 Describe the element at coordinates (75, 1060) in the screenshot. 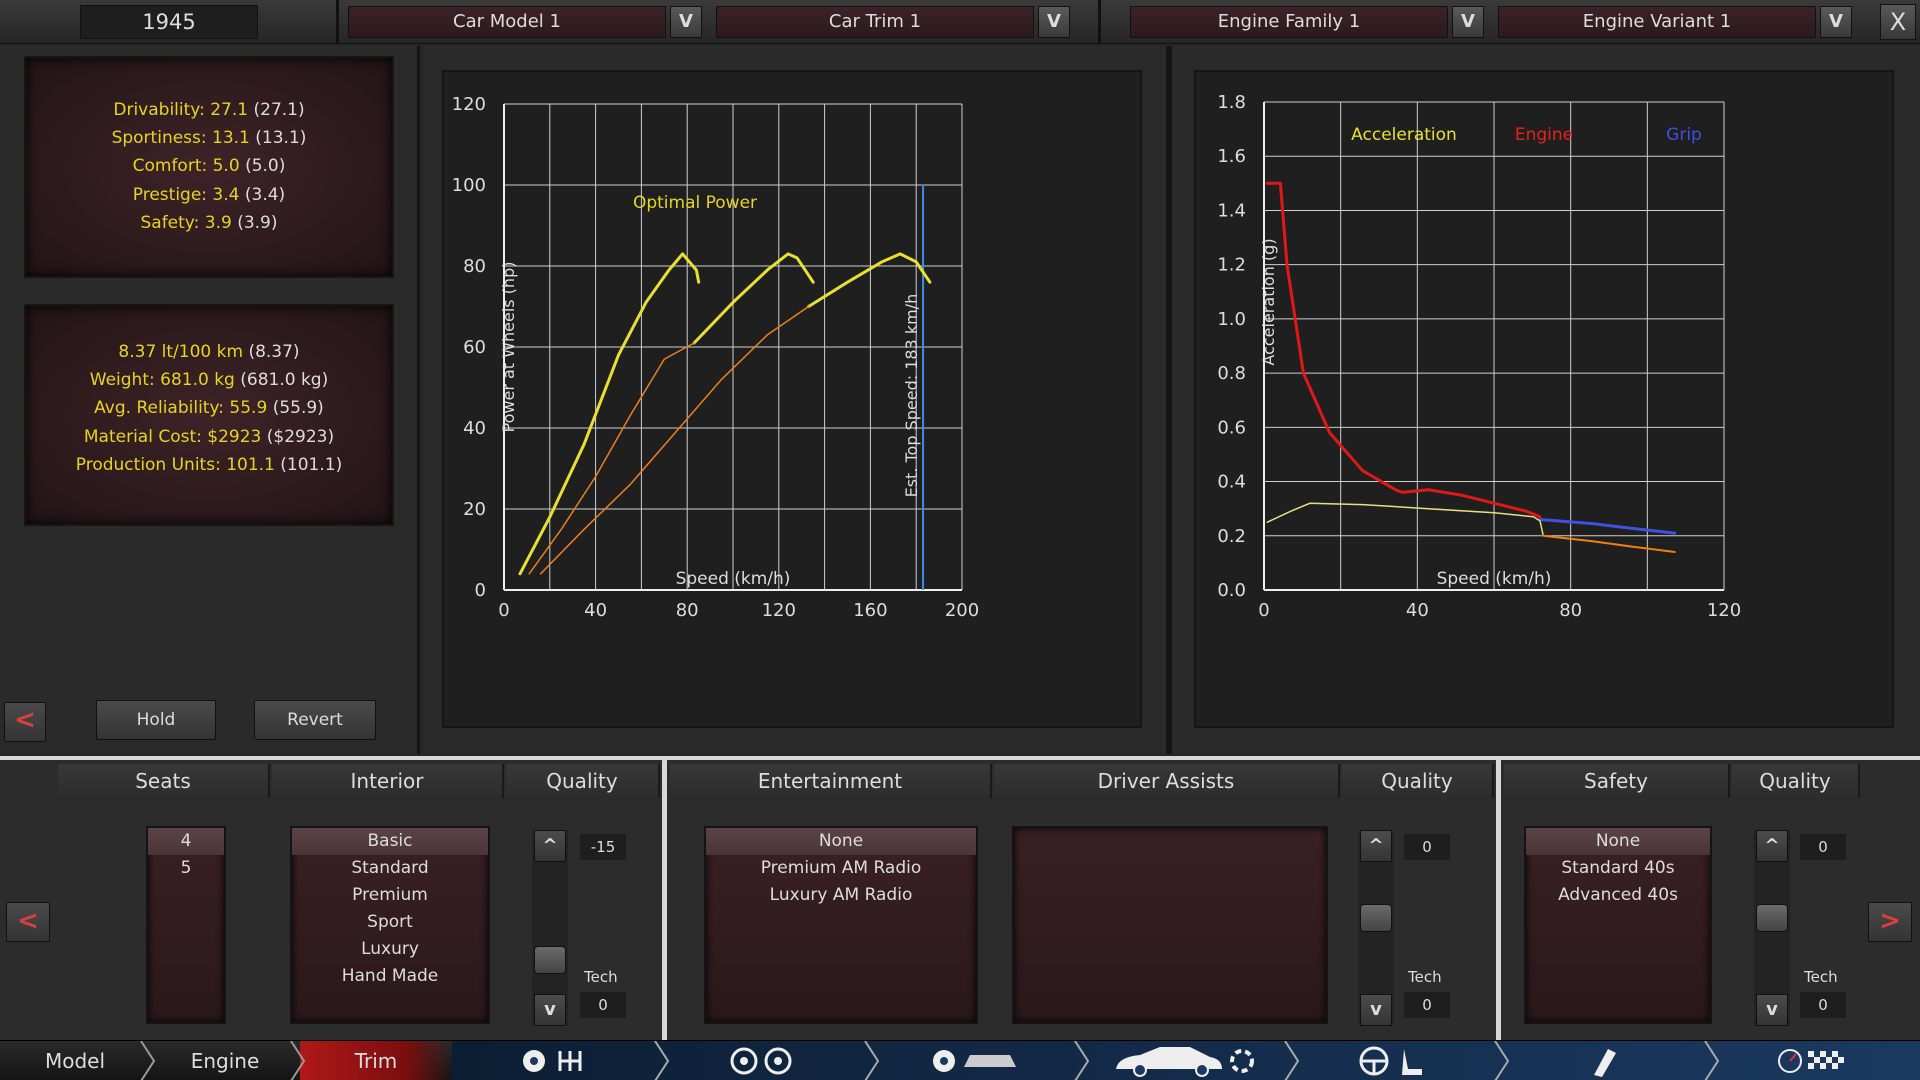

I see `nav-model: Model` at that location.